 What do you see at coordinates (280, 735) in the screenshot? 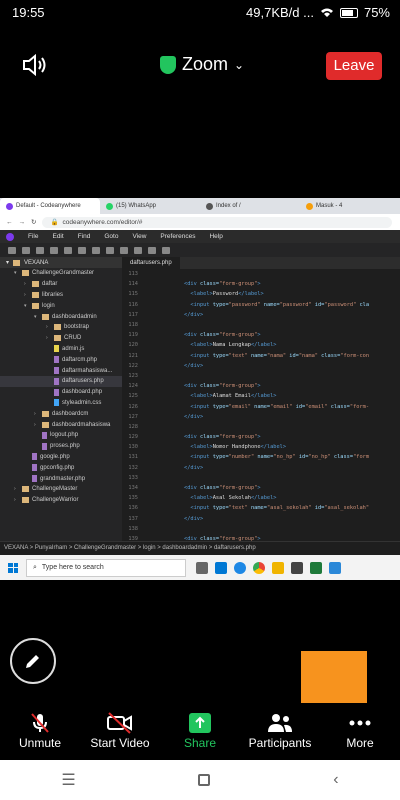
I see `participants-button: Participants` at bounding box center [280, 735].